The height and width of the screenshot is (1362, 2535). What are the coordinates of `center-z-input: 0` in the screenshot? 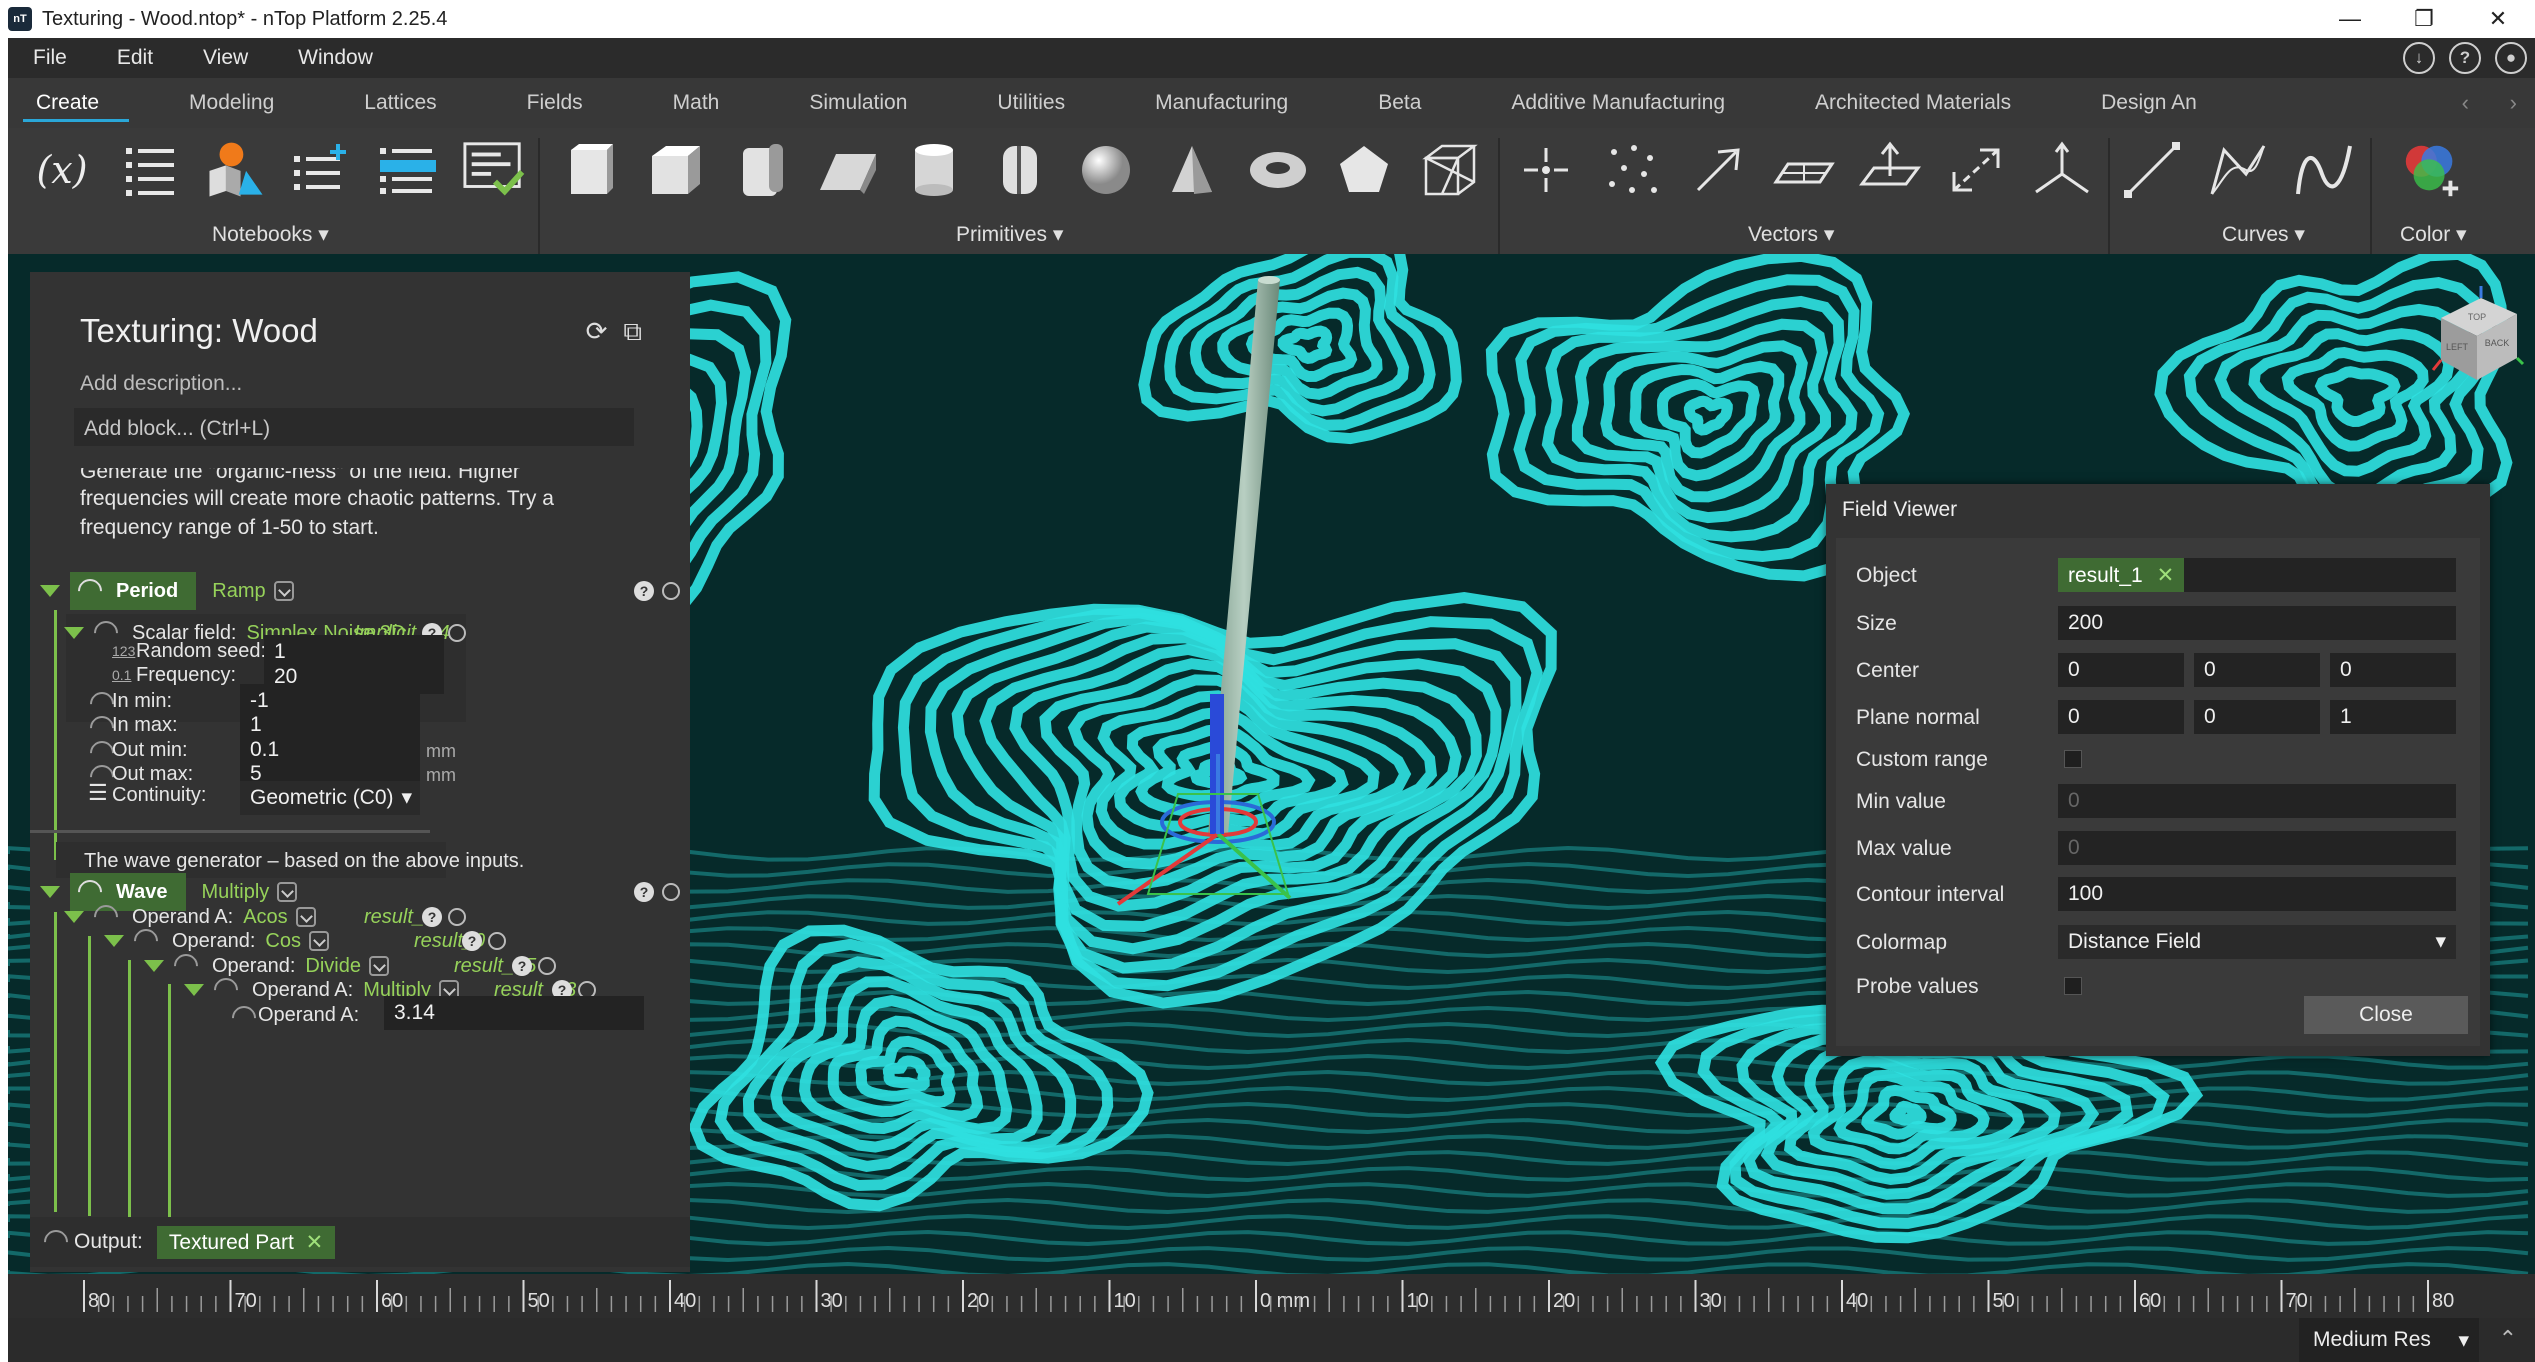 It's located at (2393, 670).